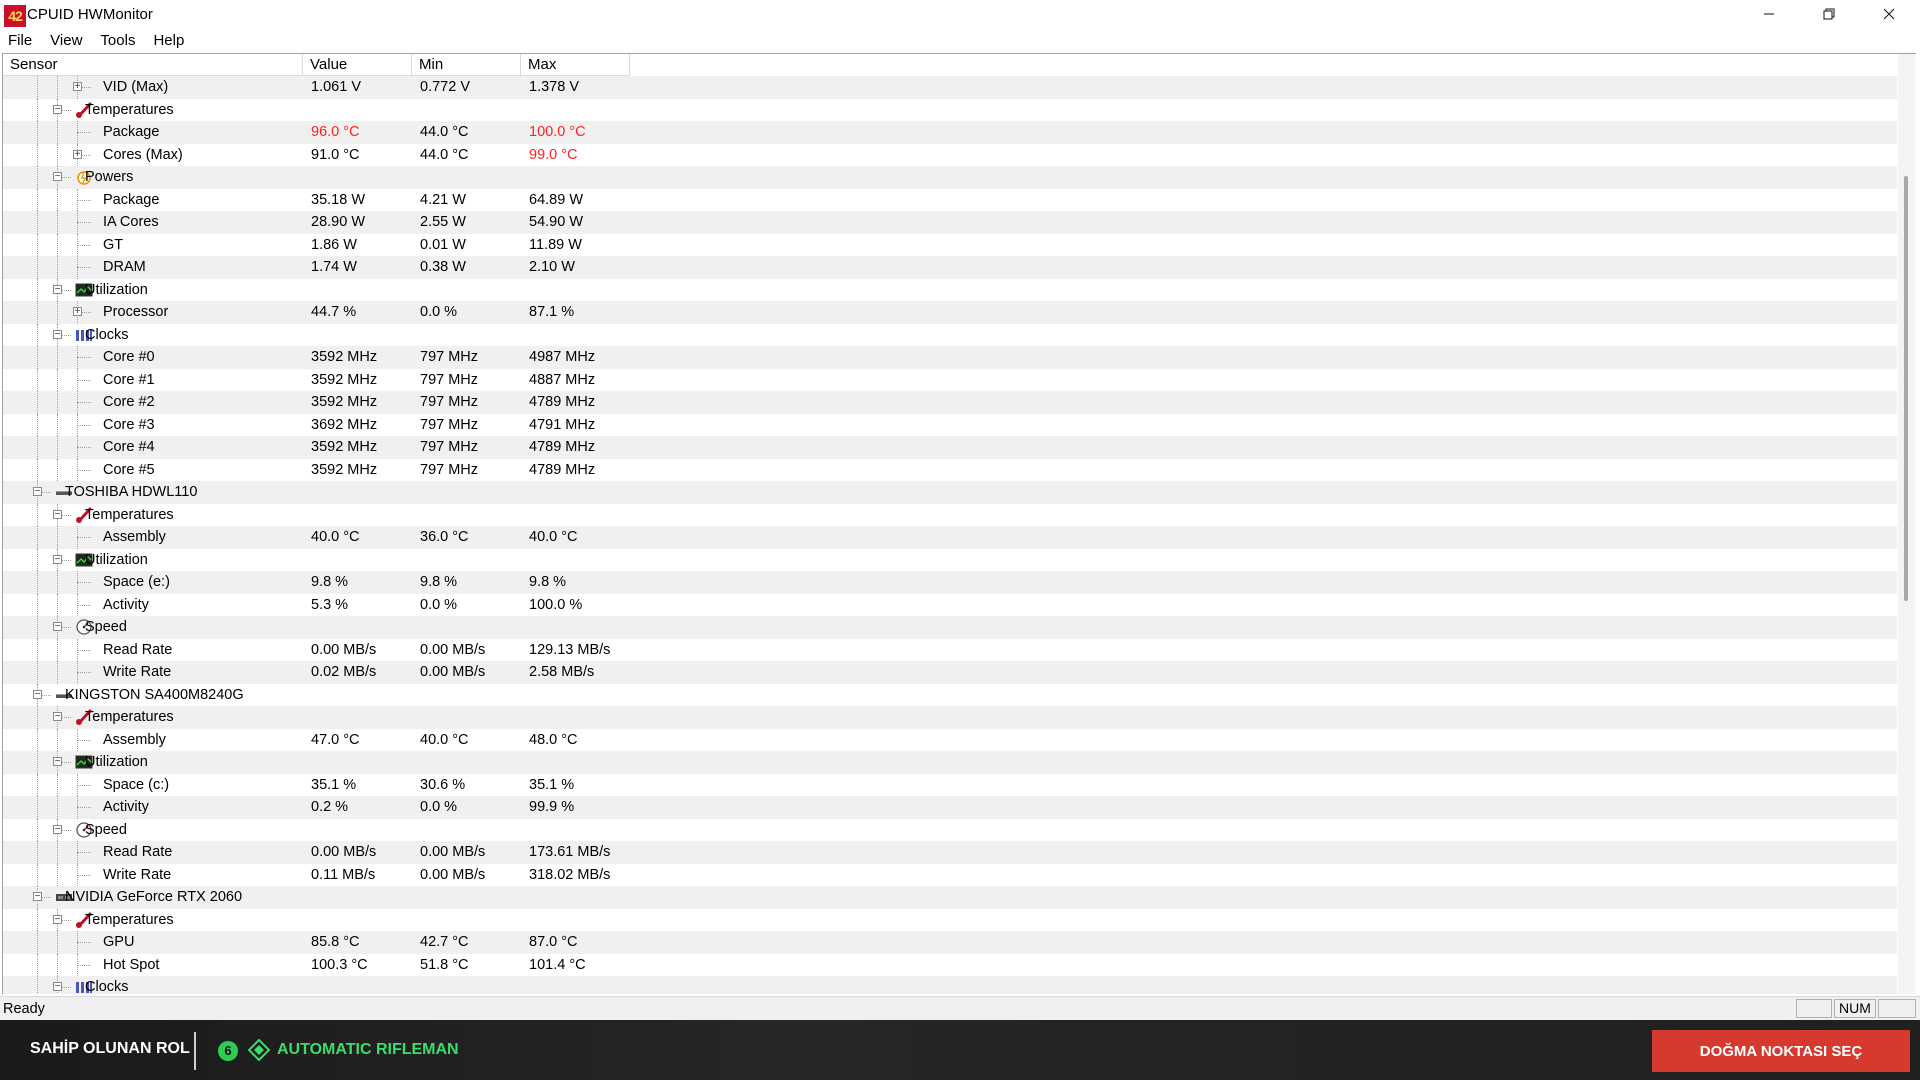 The image size is (1920, 1080). What do you see at coordinates (950, 357) in the screenshot?
I see `table-row: Core #0 3592 MHz 797 MHz 4987 MHz` at bounding box center [950, 357].